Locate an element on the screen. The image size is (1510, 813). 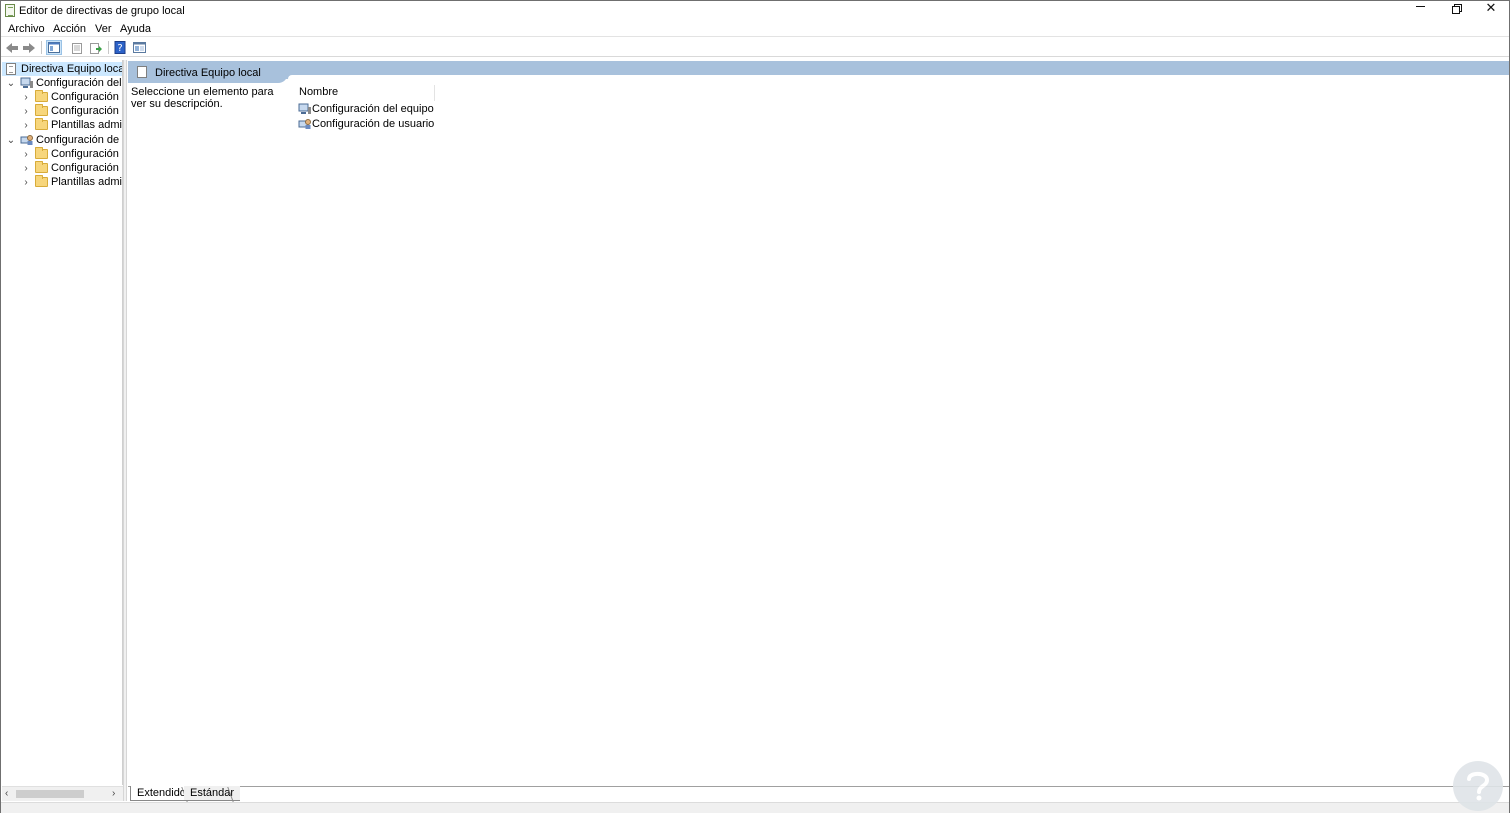
tree-item-computer-windows: › Configuración de Windows is located at coordinates (62, 111).